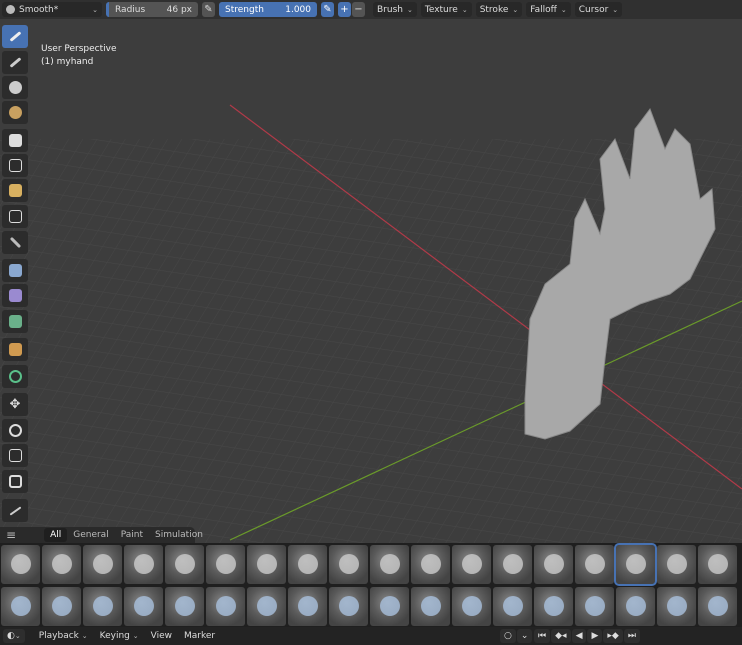  I want to click on tool-box-mask, so click(15, 165).